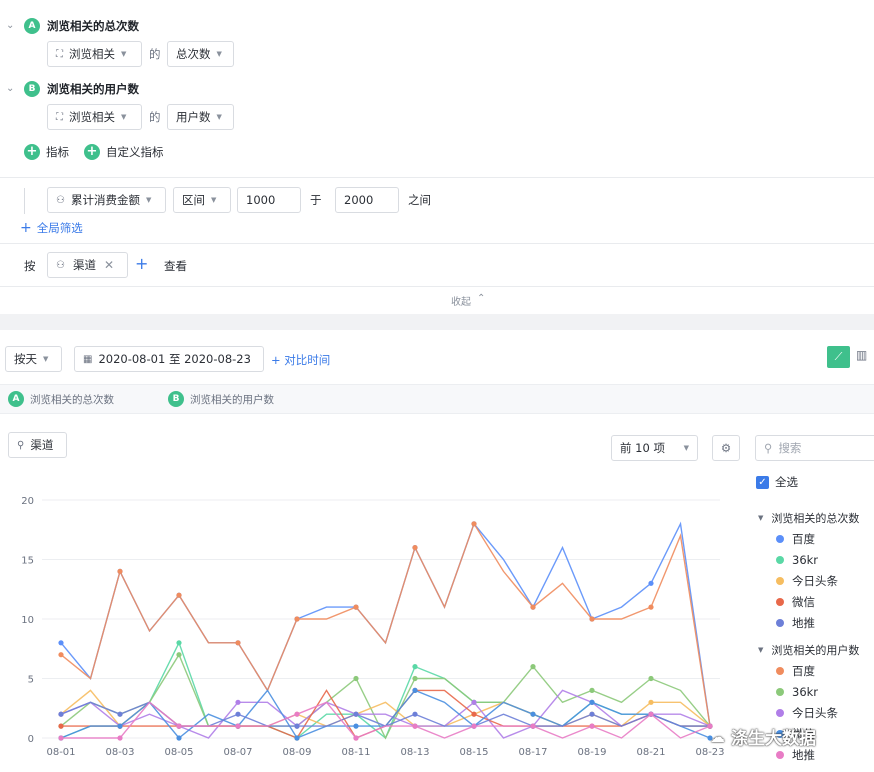 The width and height of the screenshot is (874, 772). I want to click on y-tick-label: 10, so click(27, 620).